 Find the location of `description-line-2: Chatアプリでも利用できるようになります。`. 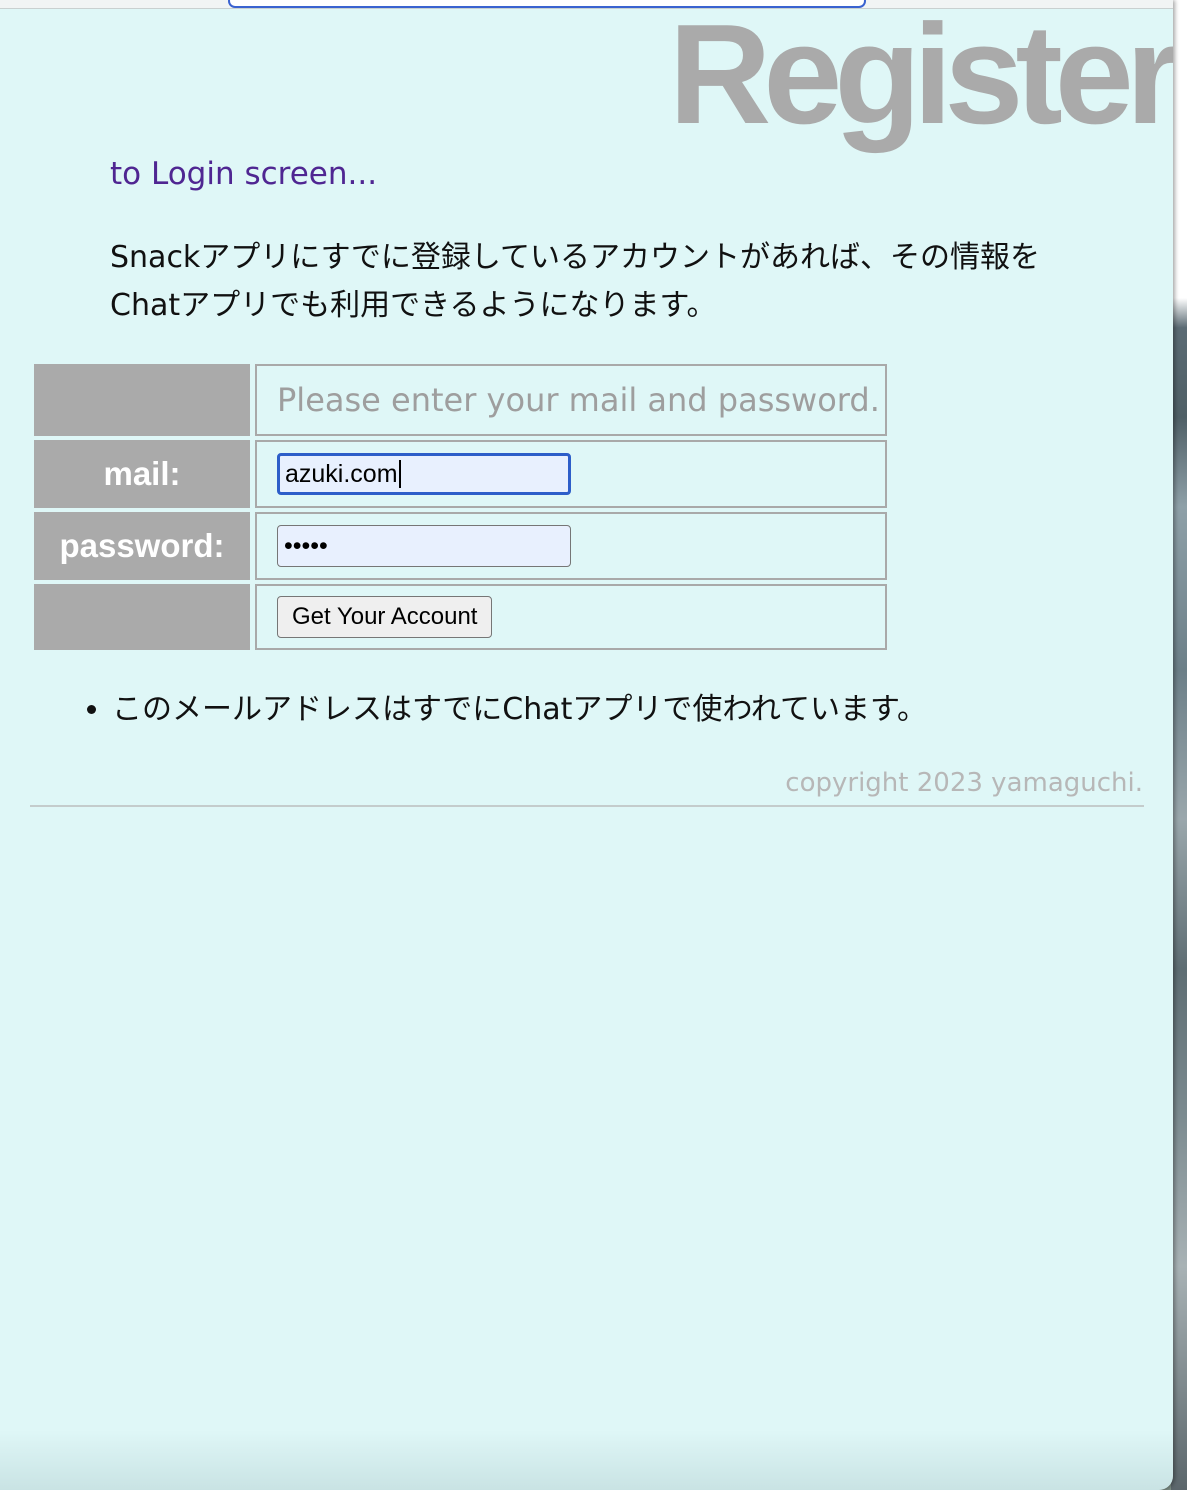

description-line-2: Chatアプリでも利用できるようになります。 is located at coordinates (413, 305).